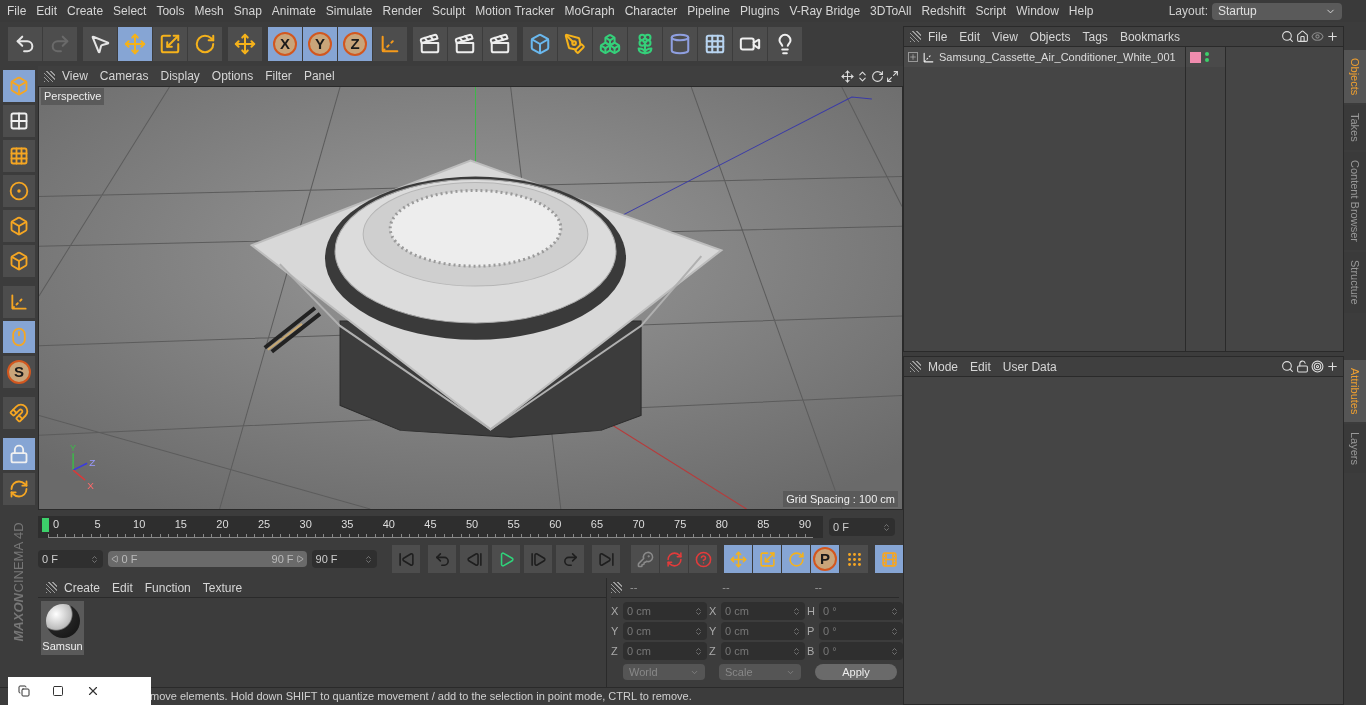 The height and width of the screenshot is (705, 1366). I want to click on menu-item: V-Ray Bridge, so click(825, 11).